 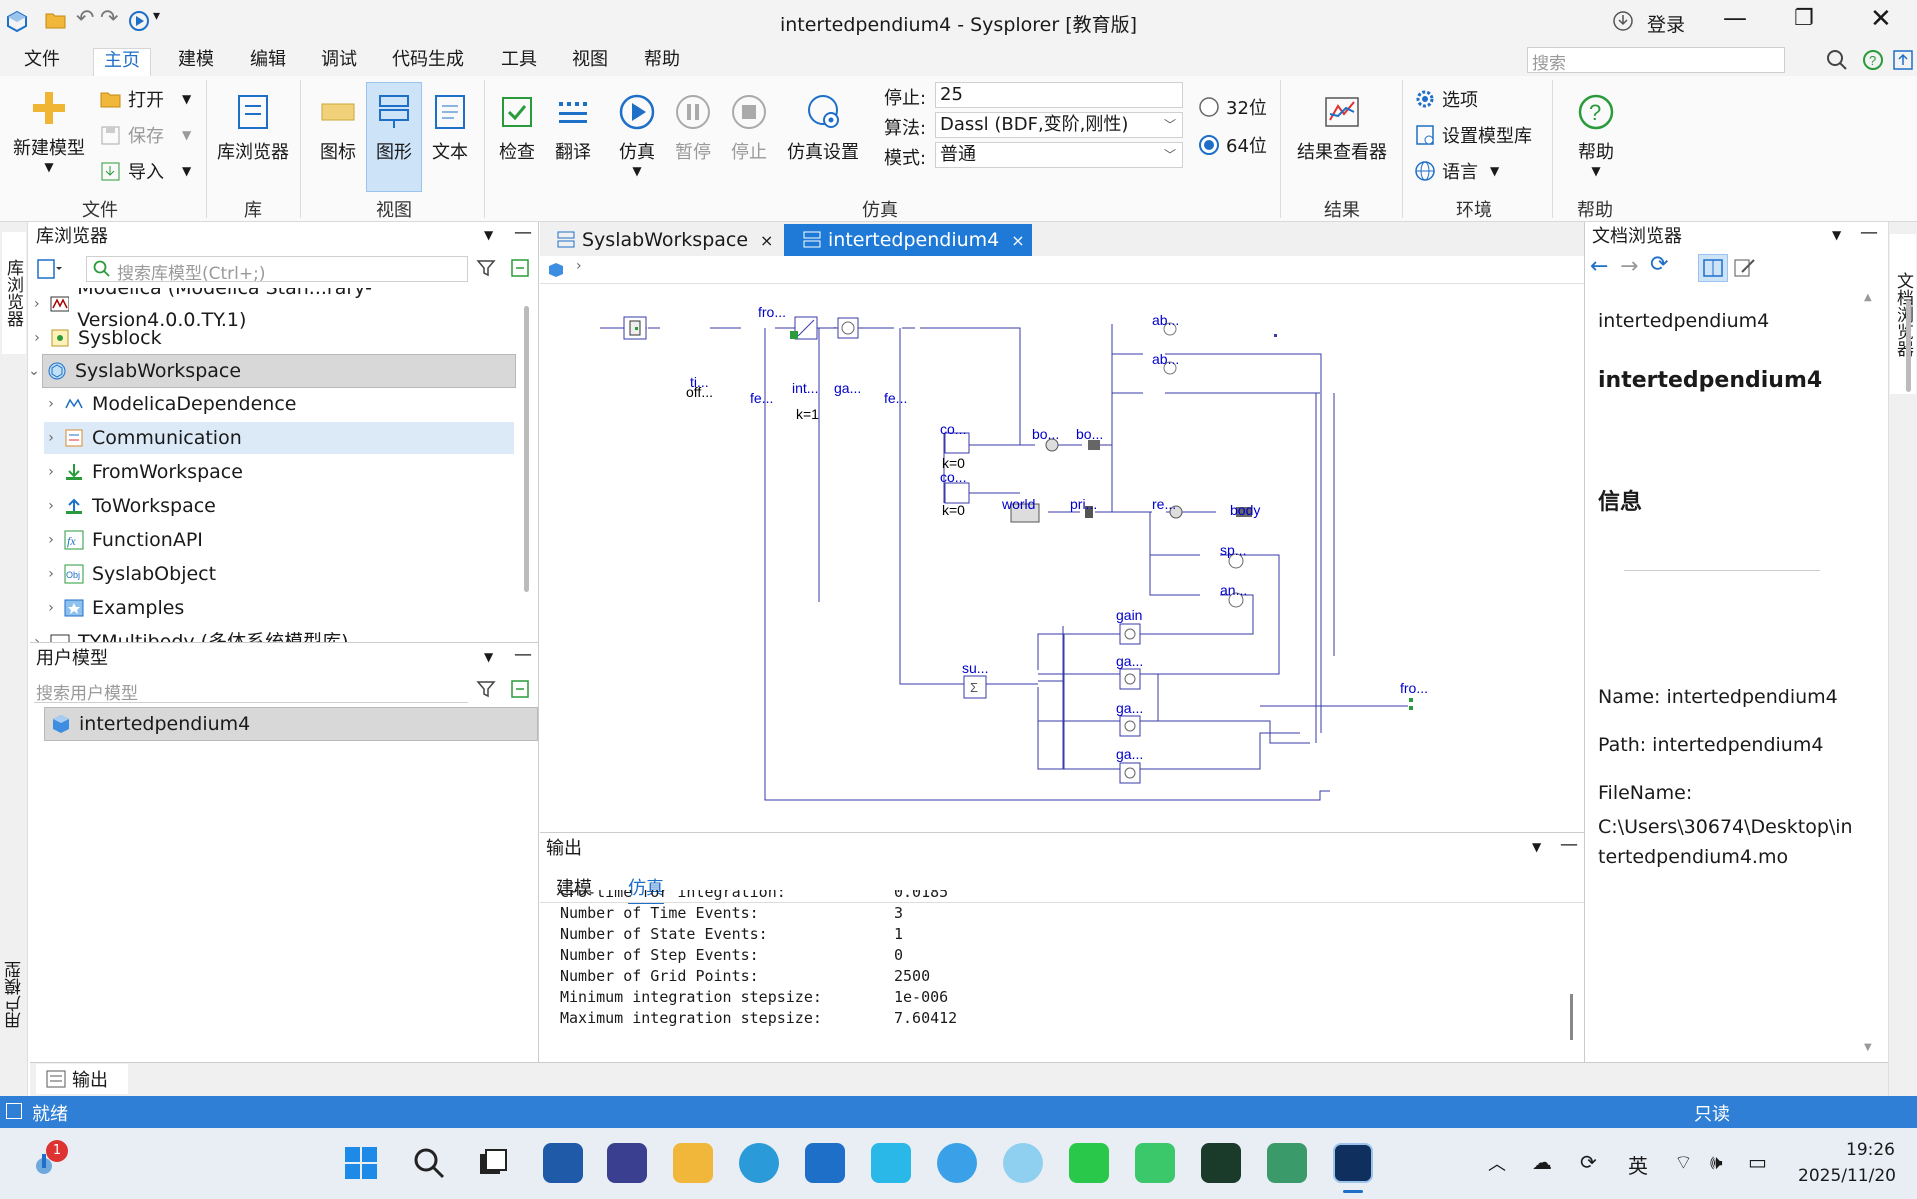 I want to click on stop-button: 停止, so click(x=749, y=128).